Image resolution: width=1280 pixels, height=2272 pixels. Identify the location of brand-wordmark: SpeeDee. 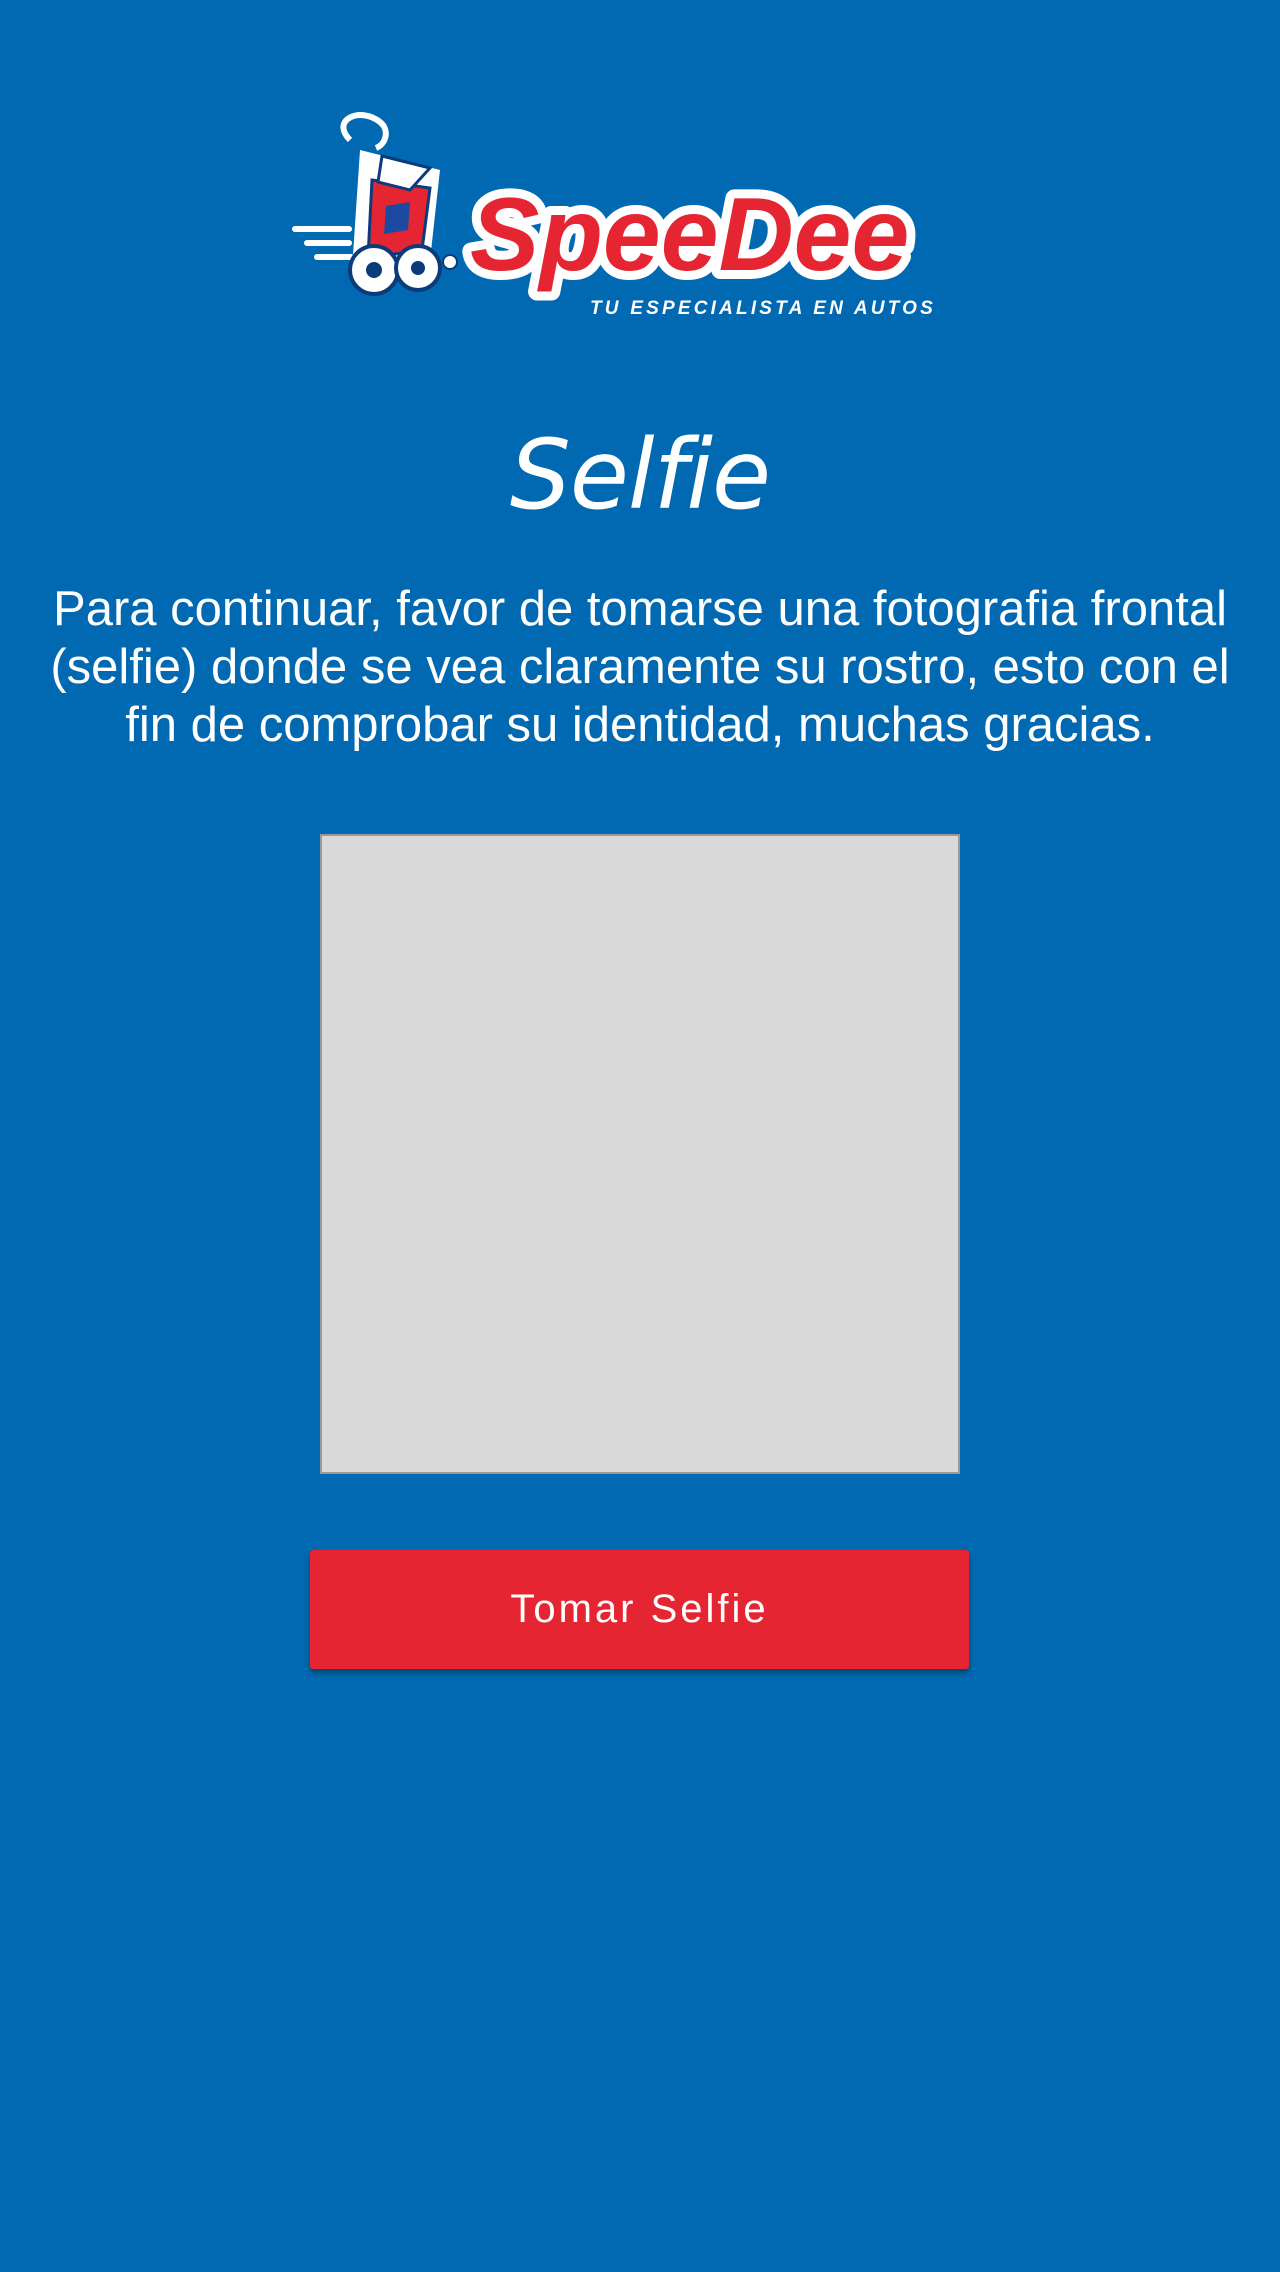
(689, 235).